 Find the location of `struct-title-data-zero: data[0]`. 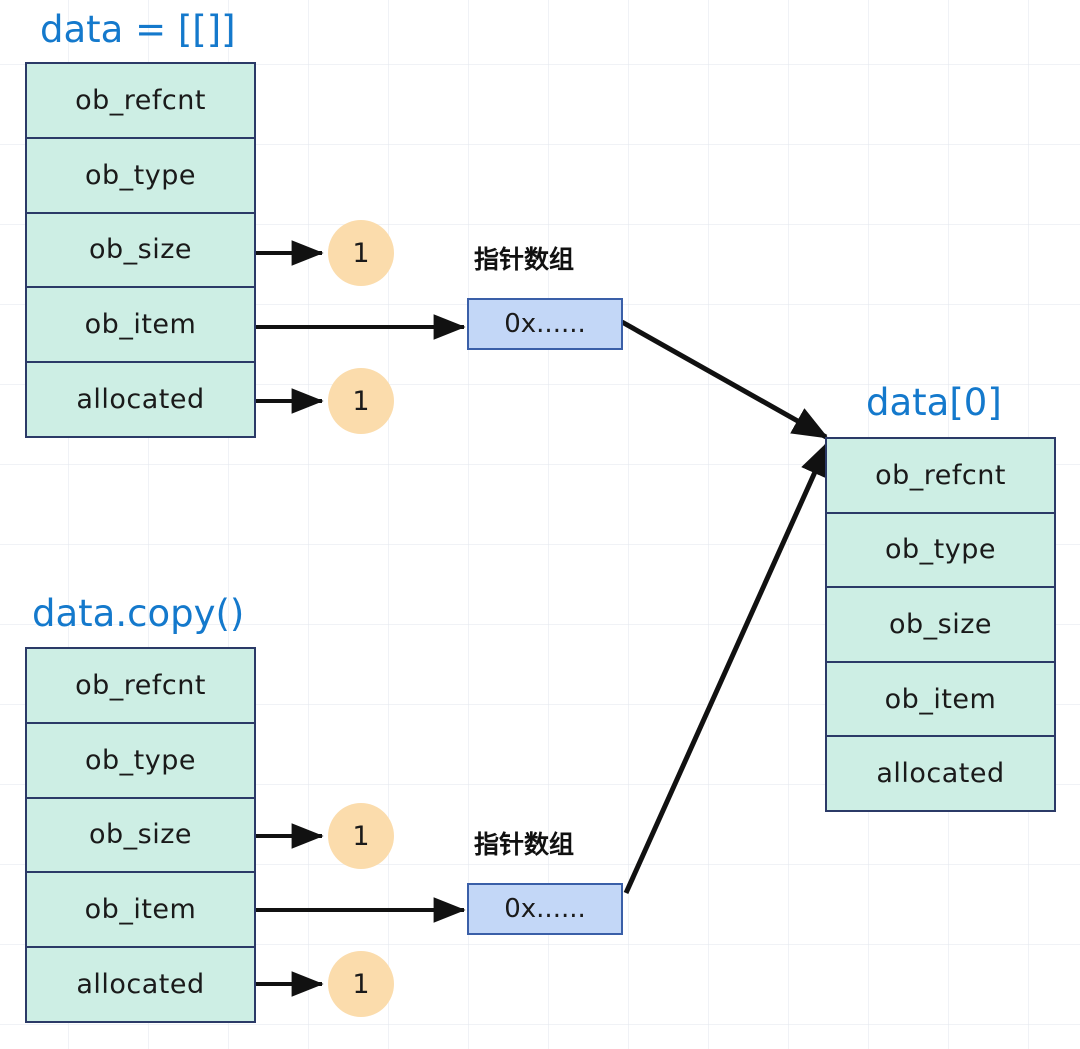

struct-title-data-zero: data[0] is located at coordinates (934, 402).